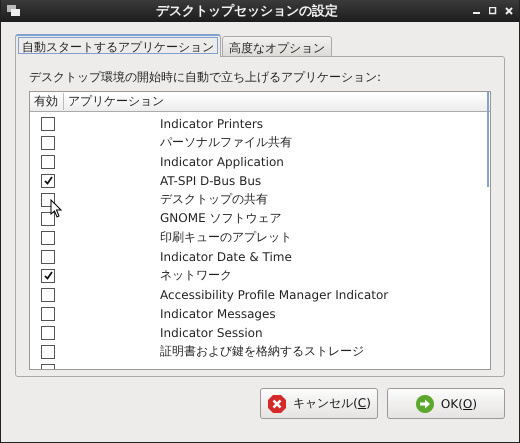 The image size is (520, 443). Describe the element at coordinates (211, 181) in the screenshot. I see `application-name: AT-SPI D-Bus Bus` at that location.